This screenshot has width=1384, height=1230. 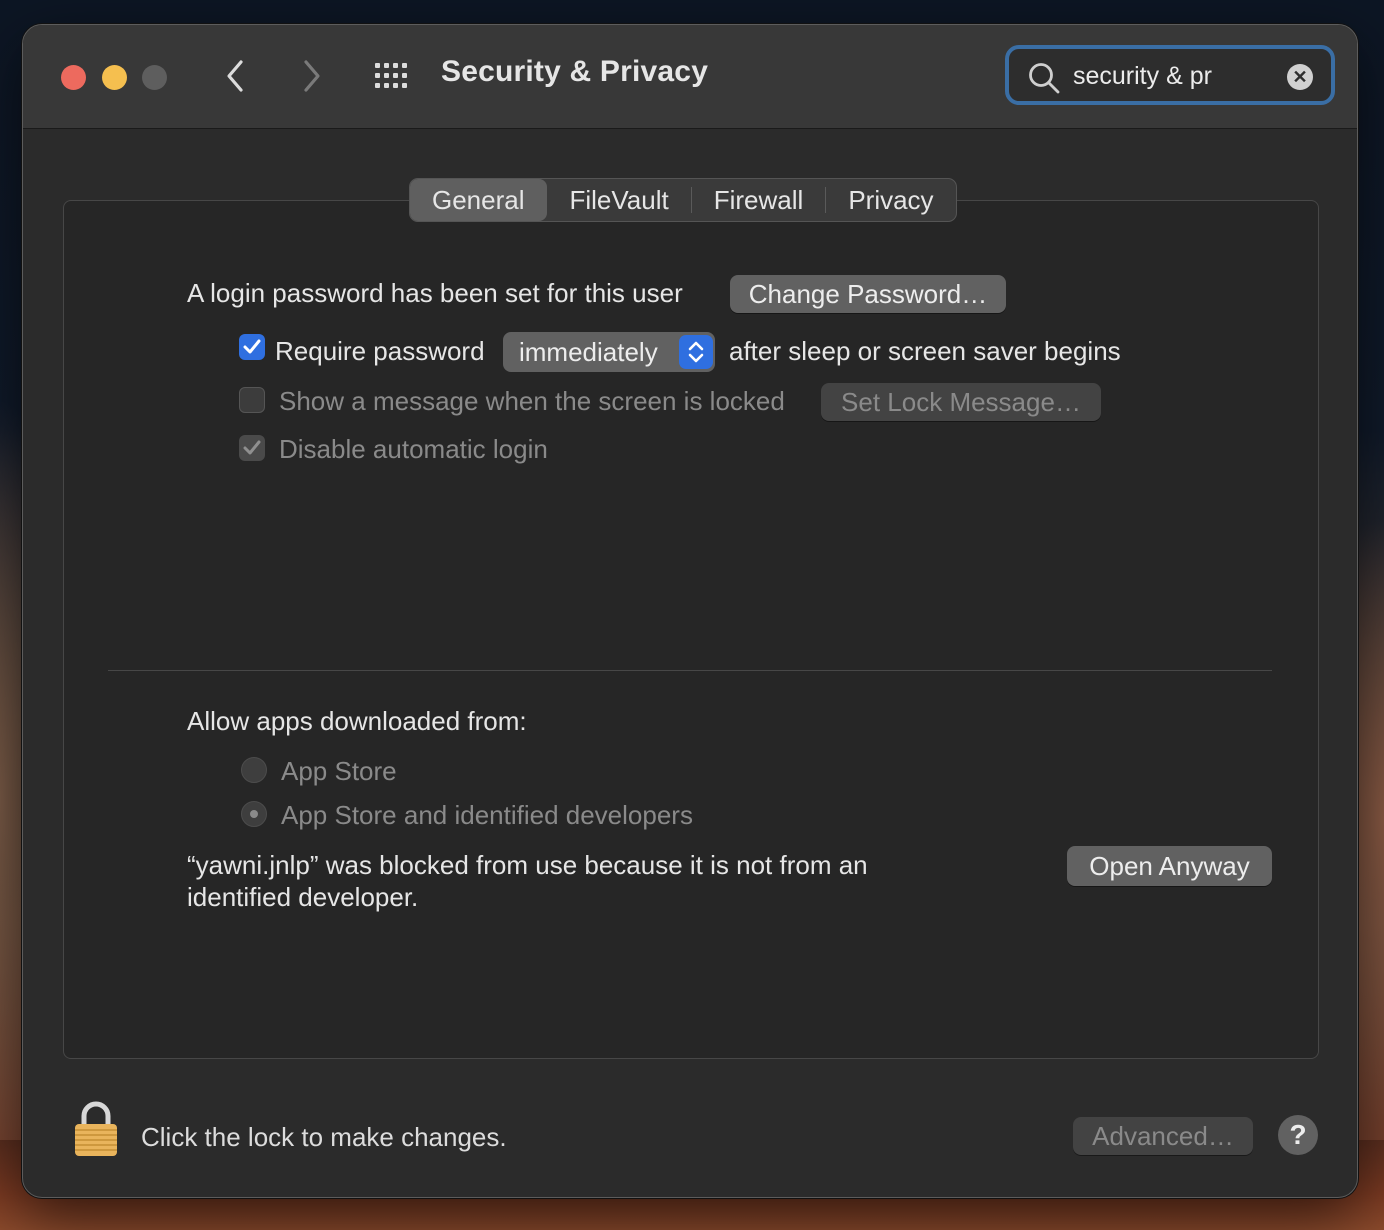 What do you see at coordinates (252, 347) in the screenshot?
I see `require-password-checkbox` at bounding box center [252, 347].